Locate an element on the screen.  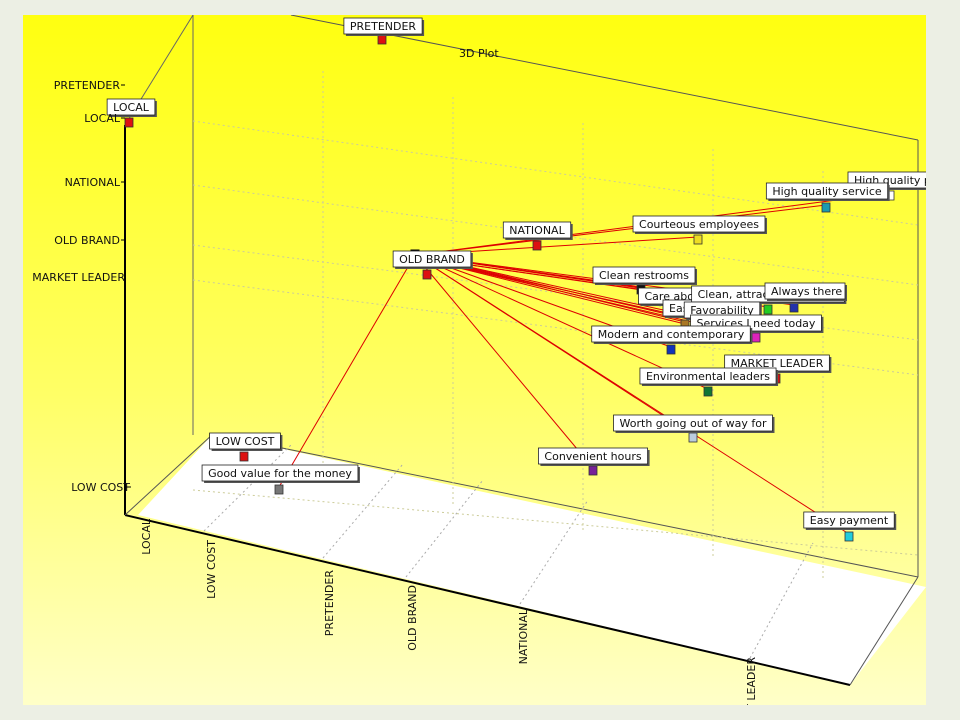
marker-good-value-for-the-money is located at coordinates (279, 489).